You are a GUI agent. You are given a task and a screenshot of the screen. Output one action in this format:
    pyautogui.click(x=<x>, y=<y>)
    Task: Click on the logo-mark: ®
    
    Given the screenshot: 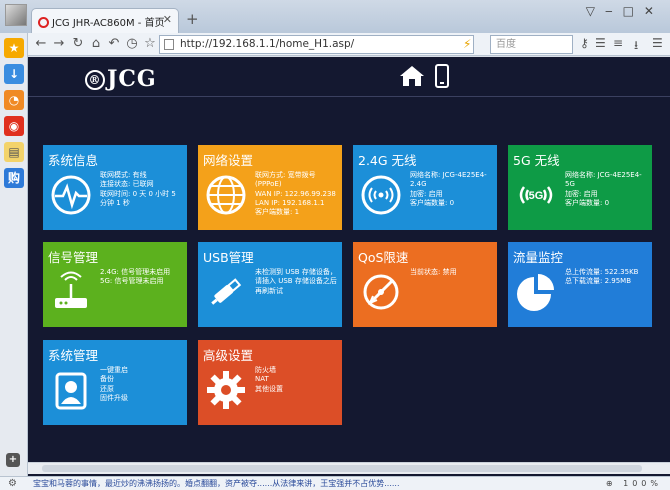 What is the action you would take?
    pyautogui.click(x=95, y=80)
    